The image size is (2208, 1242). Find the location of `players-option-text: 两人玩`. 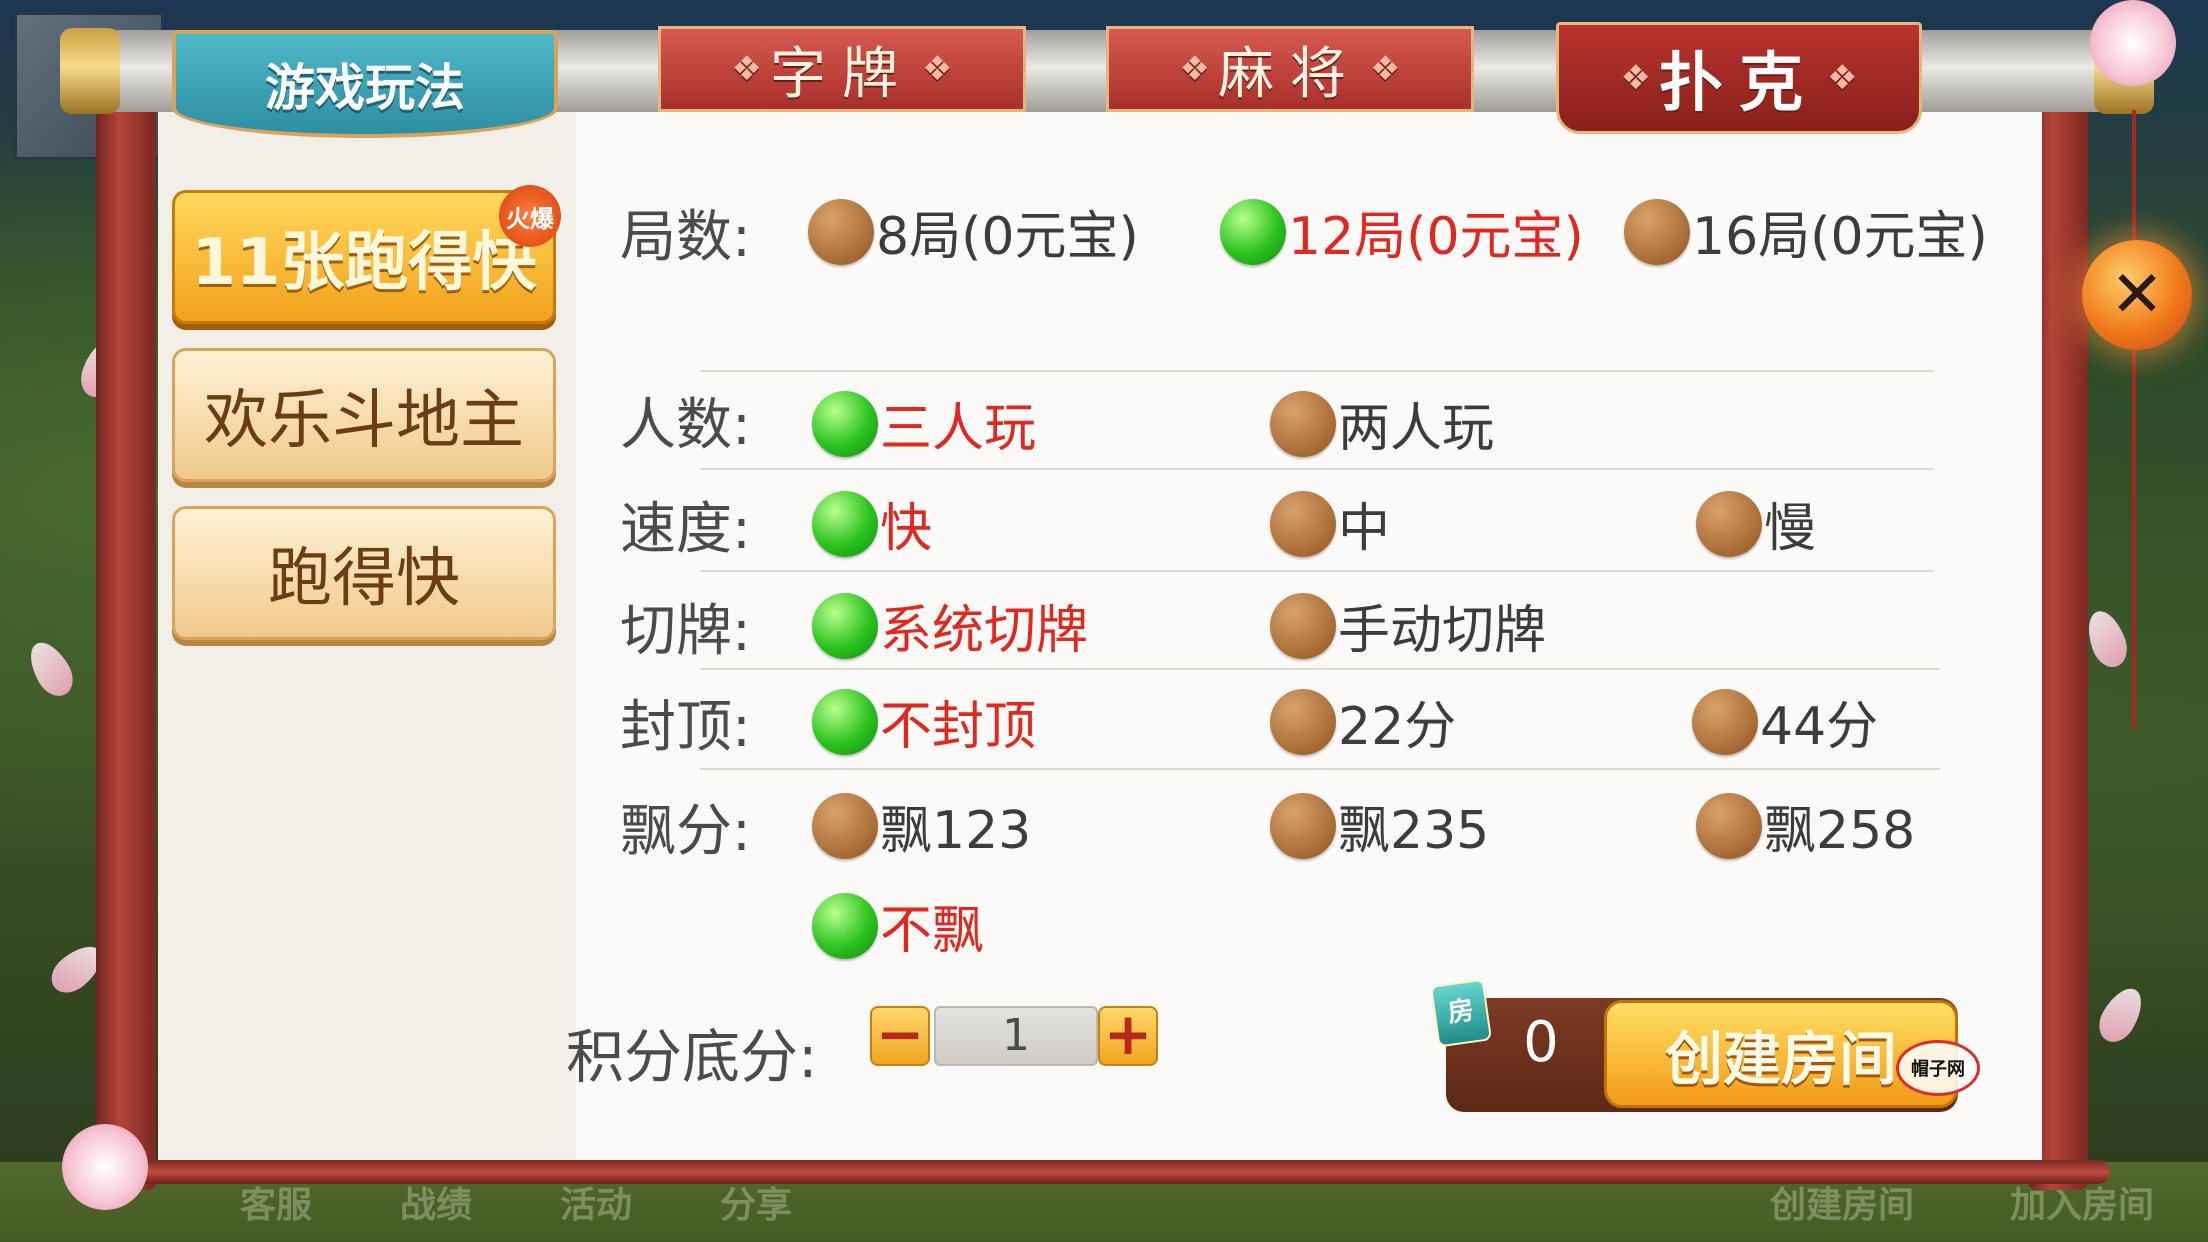

players-option-text: 两人玩 is located at coordinates (1416, 429).